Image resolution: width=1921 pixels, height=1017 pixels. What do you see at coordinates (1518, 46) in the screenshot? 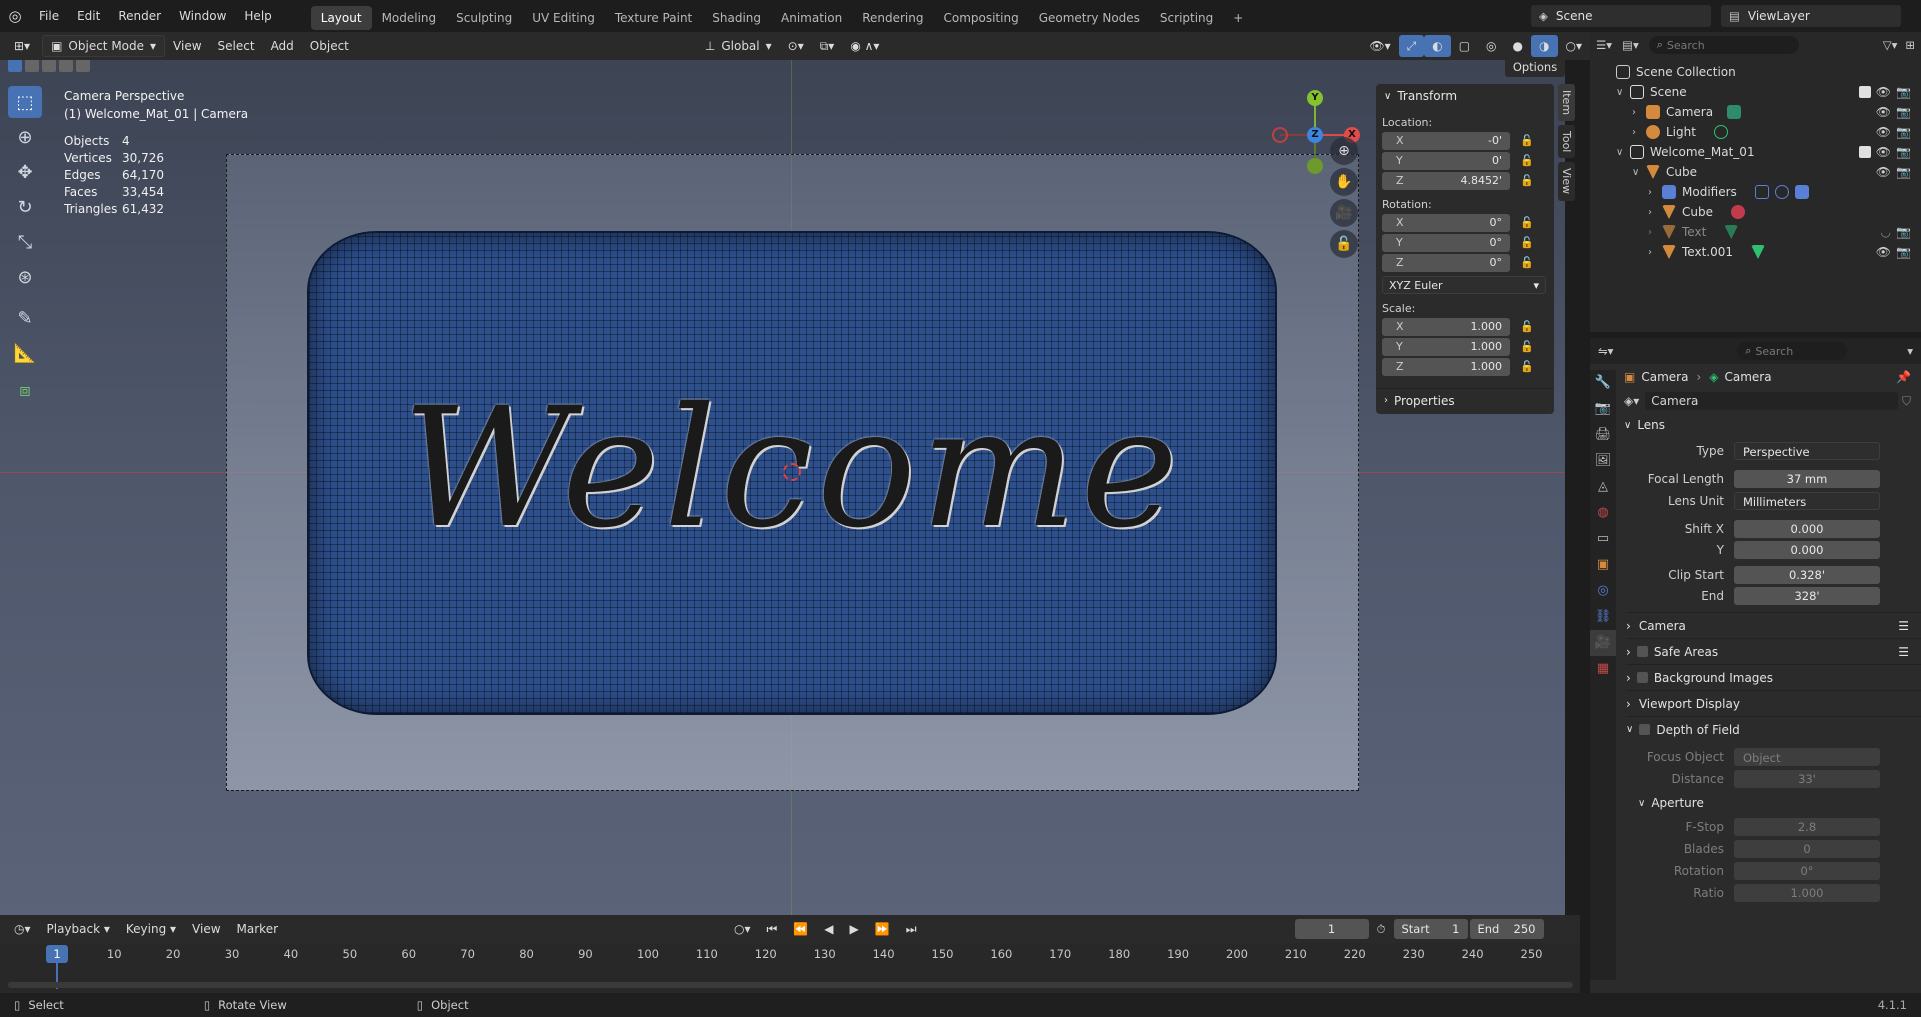
I see `shading-solid-icon: ●` at bounding box center [1518, 46].